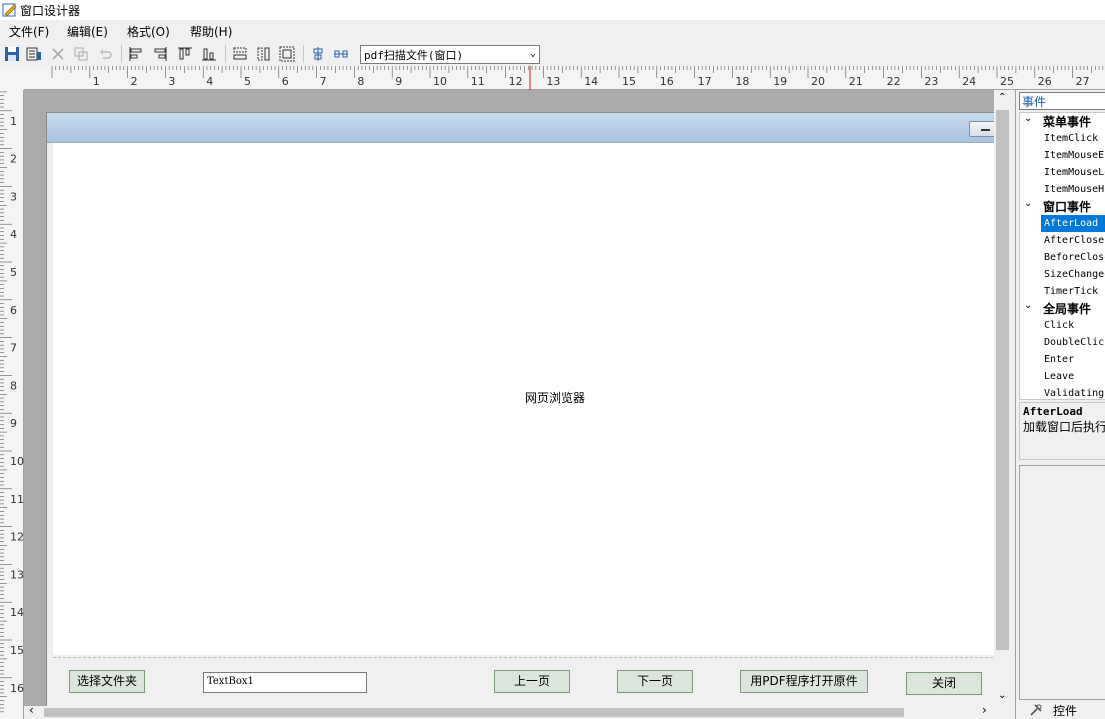 The image size is (1105, 719). I want to click on same-height-icon, so click(264, 54).